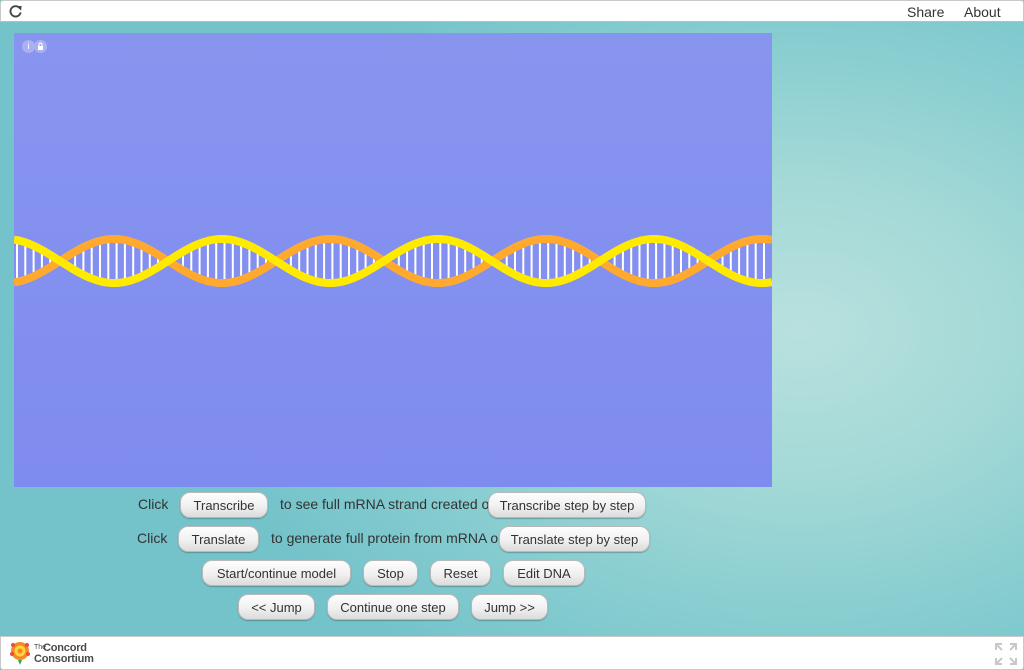 The width and height of the screenshot is (1024, 670). Describe the element at coordinates (544, 573) in the screenshot. I see `edit-dna-button: Edit DNA` at that location.